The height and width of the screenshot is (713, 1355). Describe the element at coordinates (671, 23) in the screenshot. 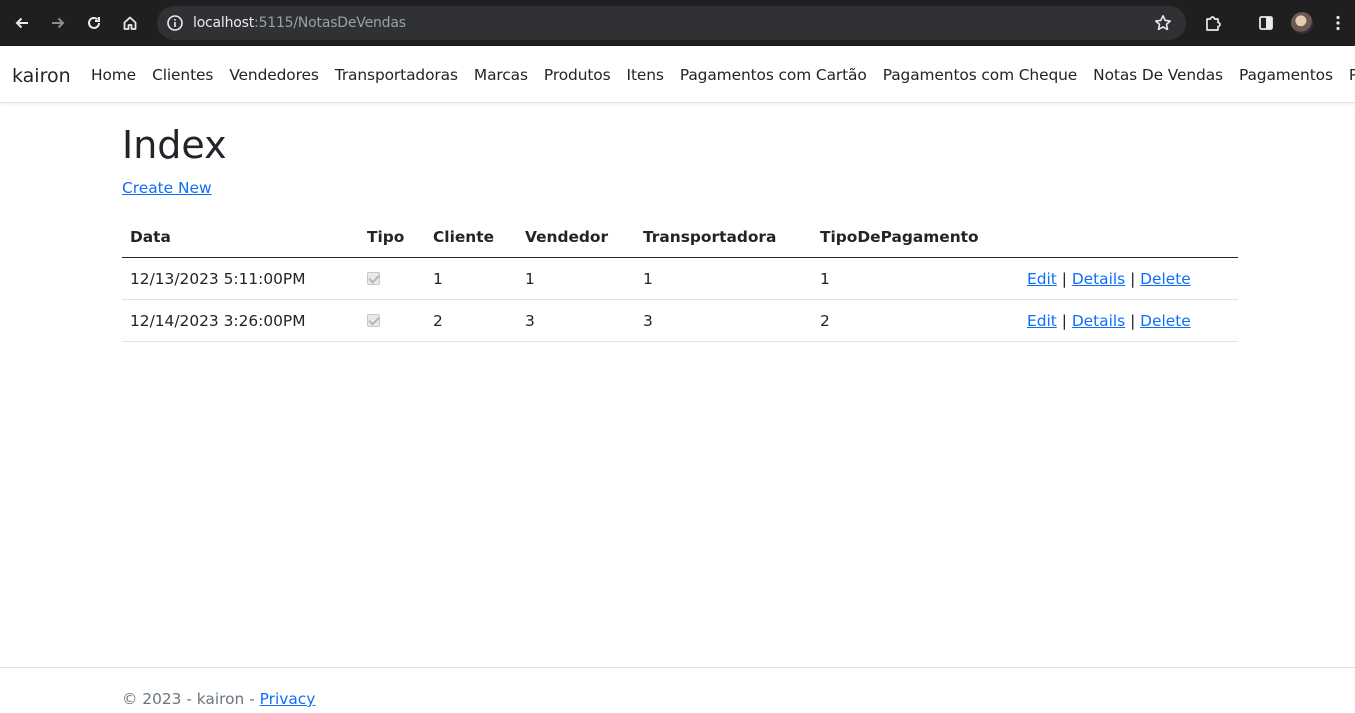

I see `address-bar: localhost:5115/NotasDeVendas` at that location.